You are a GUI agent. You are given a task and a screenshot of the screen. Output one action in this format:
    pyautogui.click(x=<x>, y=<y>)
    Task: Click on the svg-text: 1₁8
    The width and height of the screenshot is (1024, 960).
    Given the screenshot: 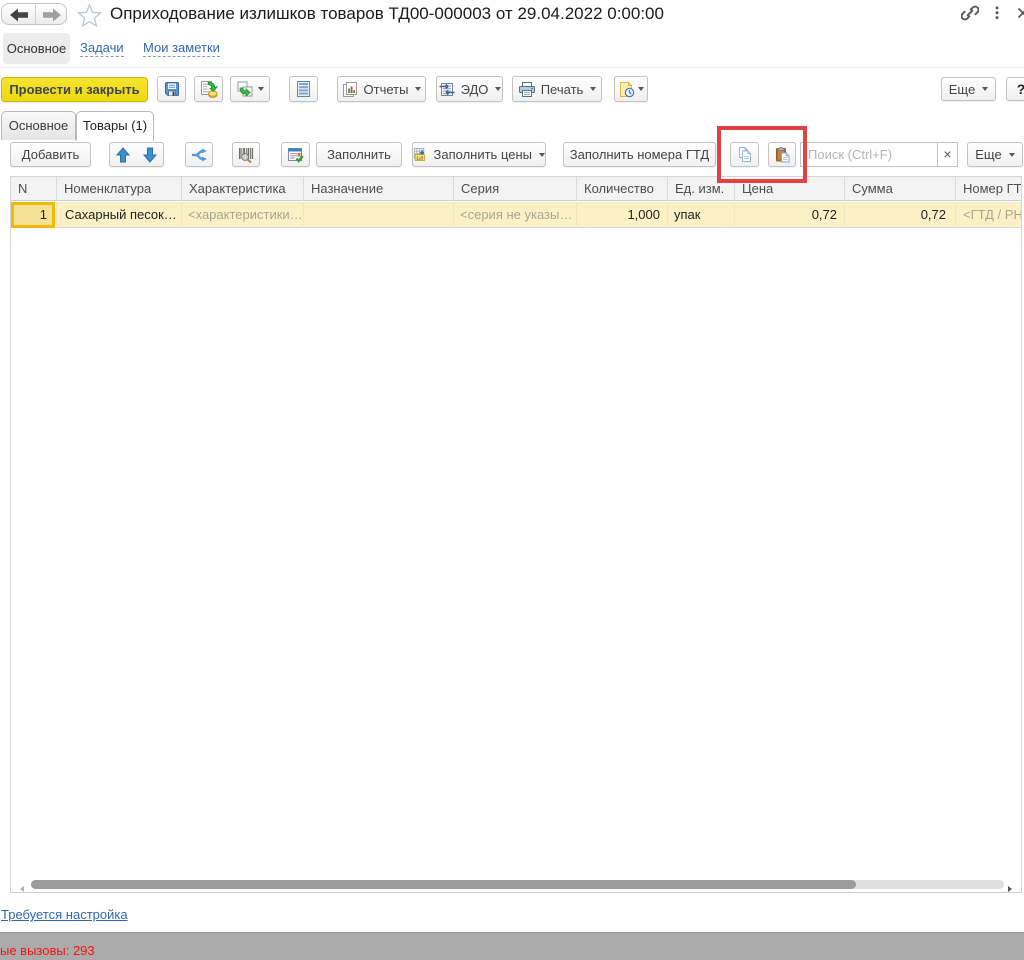 What is the action you would take?
    pyautogui.click(x=419, y=158)
    